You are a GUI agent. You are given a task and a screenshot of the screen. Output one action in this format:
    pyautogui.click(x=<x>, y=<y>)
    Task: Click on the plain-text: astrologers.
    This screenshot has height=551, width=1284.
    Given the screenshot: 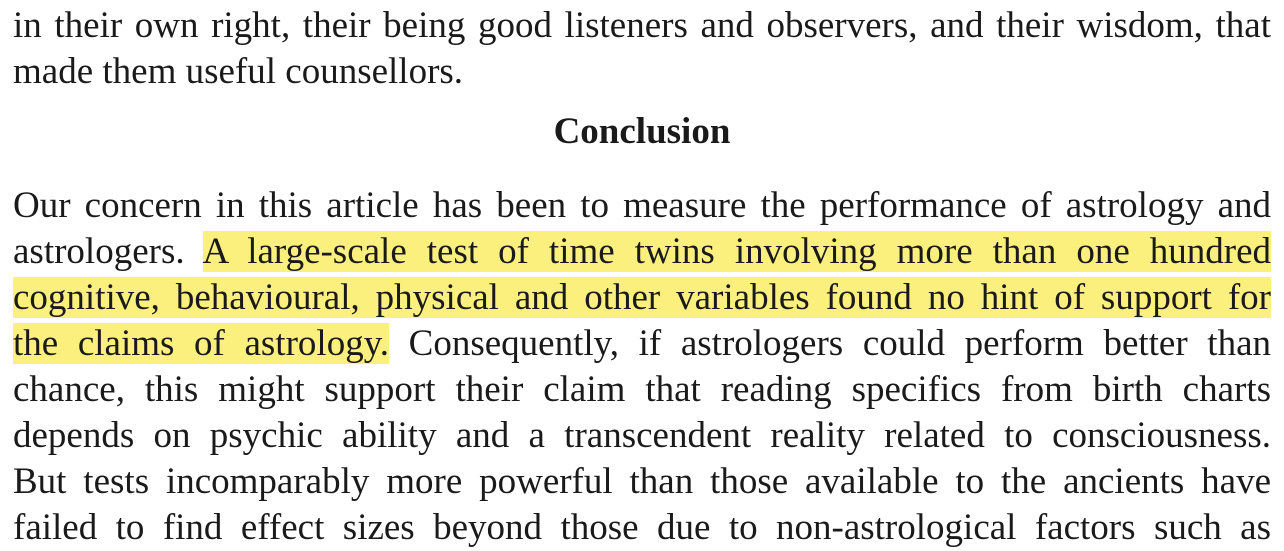 What is the action you would take?
    pyautogui.click(x=108, y=251)
    